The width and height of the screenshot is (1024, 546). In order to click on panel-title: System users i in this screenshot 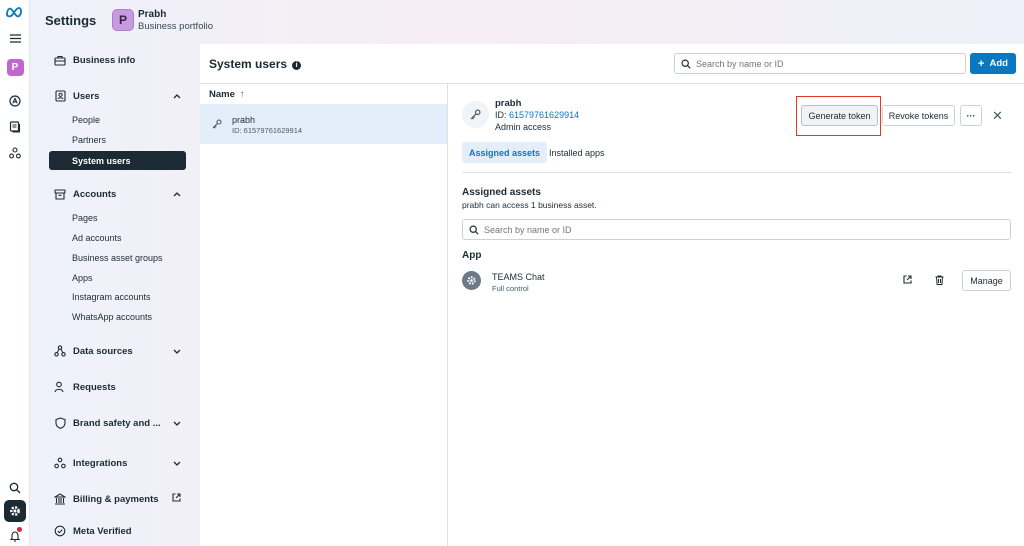, I will do `click(255, 64)`.